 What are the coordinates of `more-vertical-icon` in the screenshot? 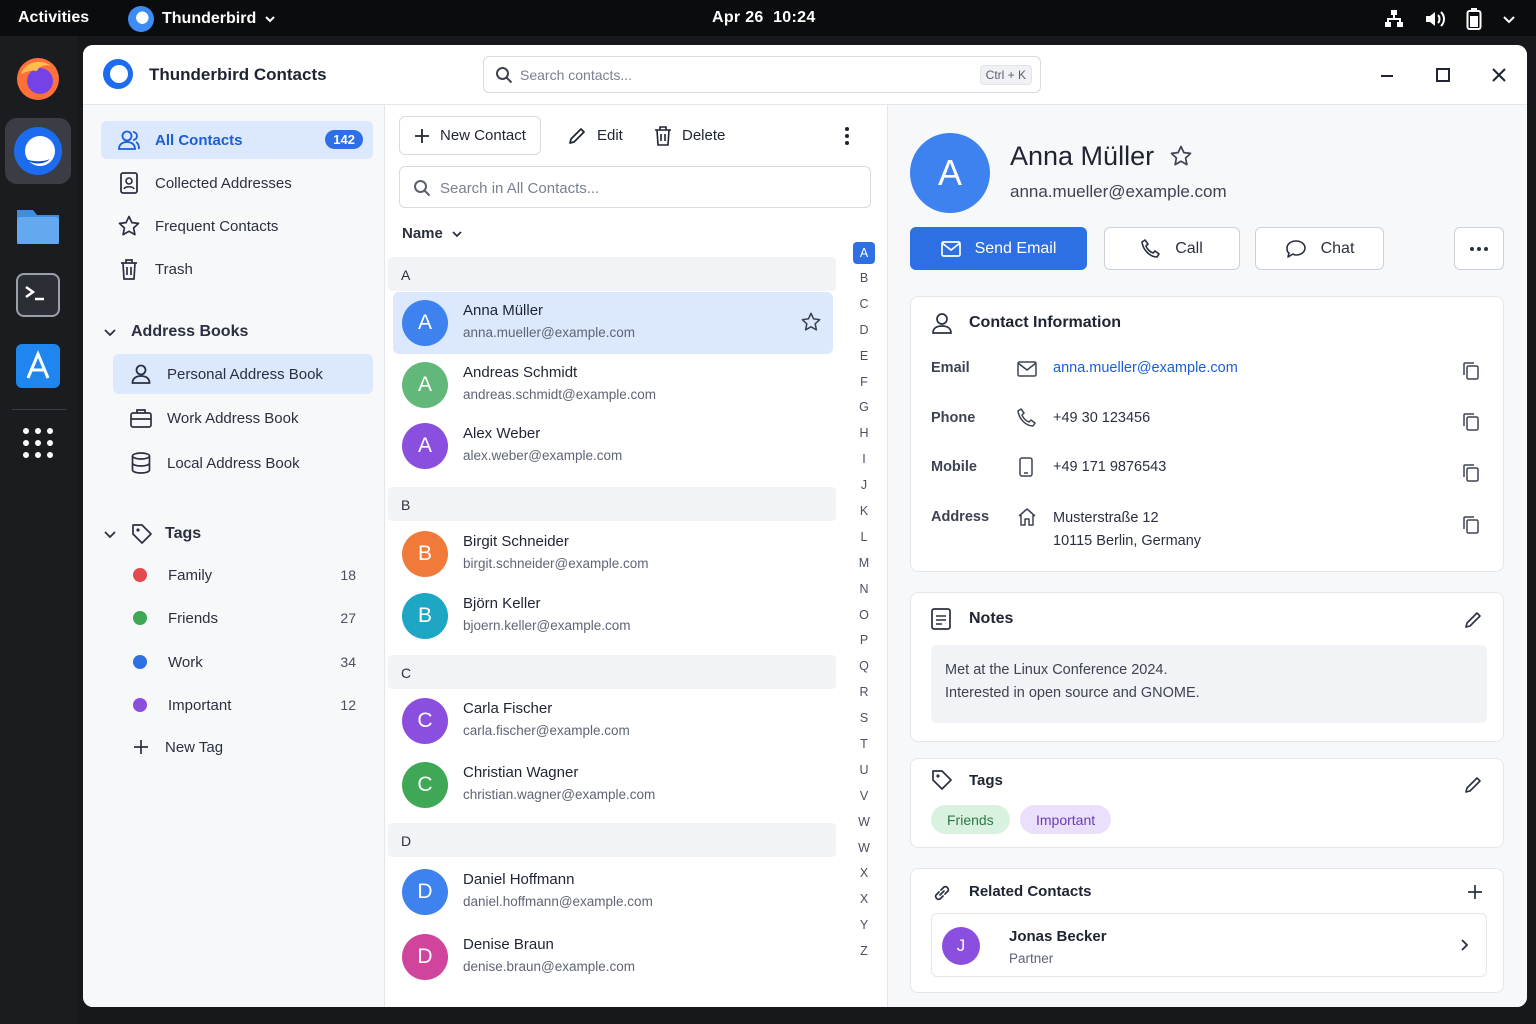 It's located at (847, 135).